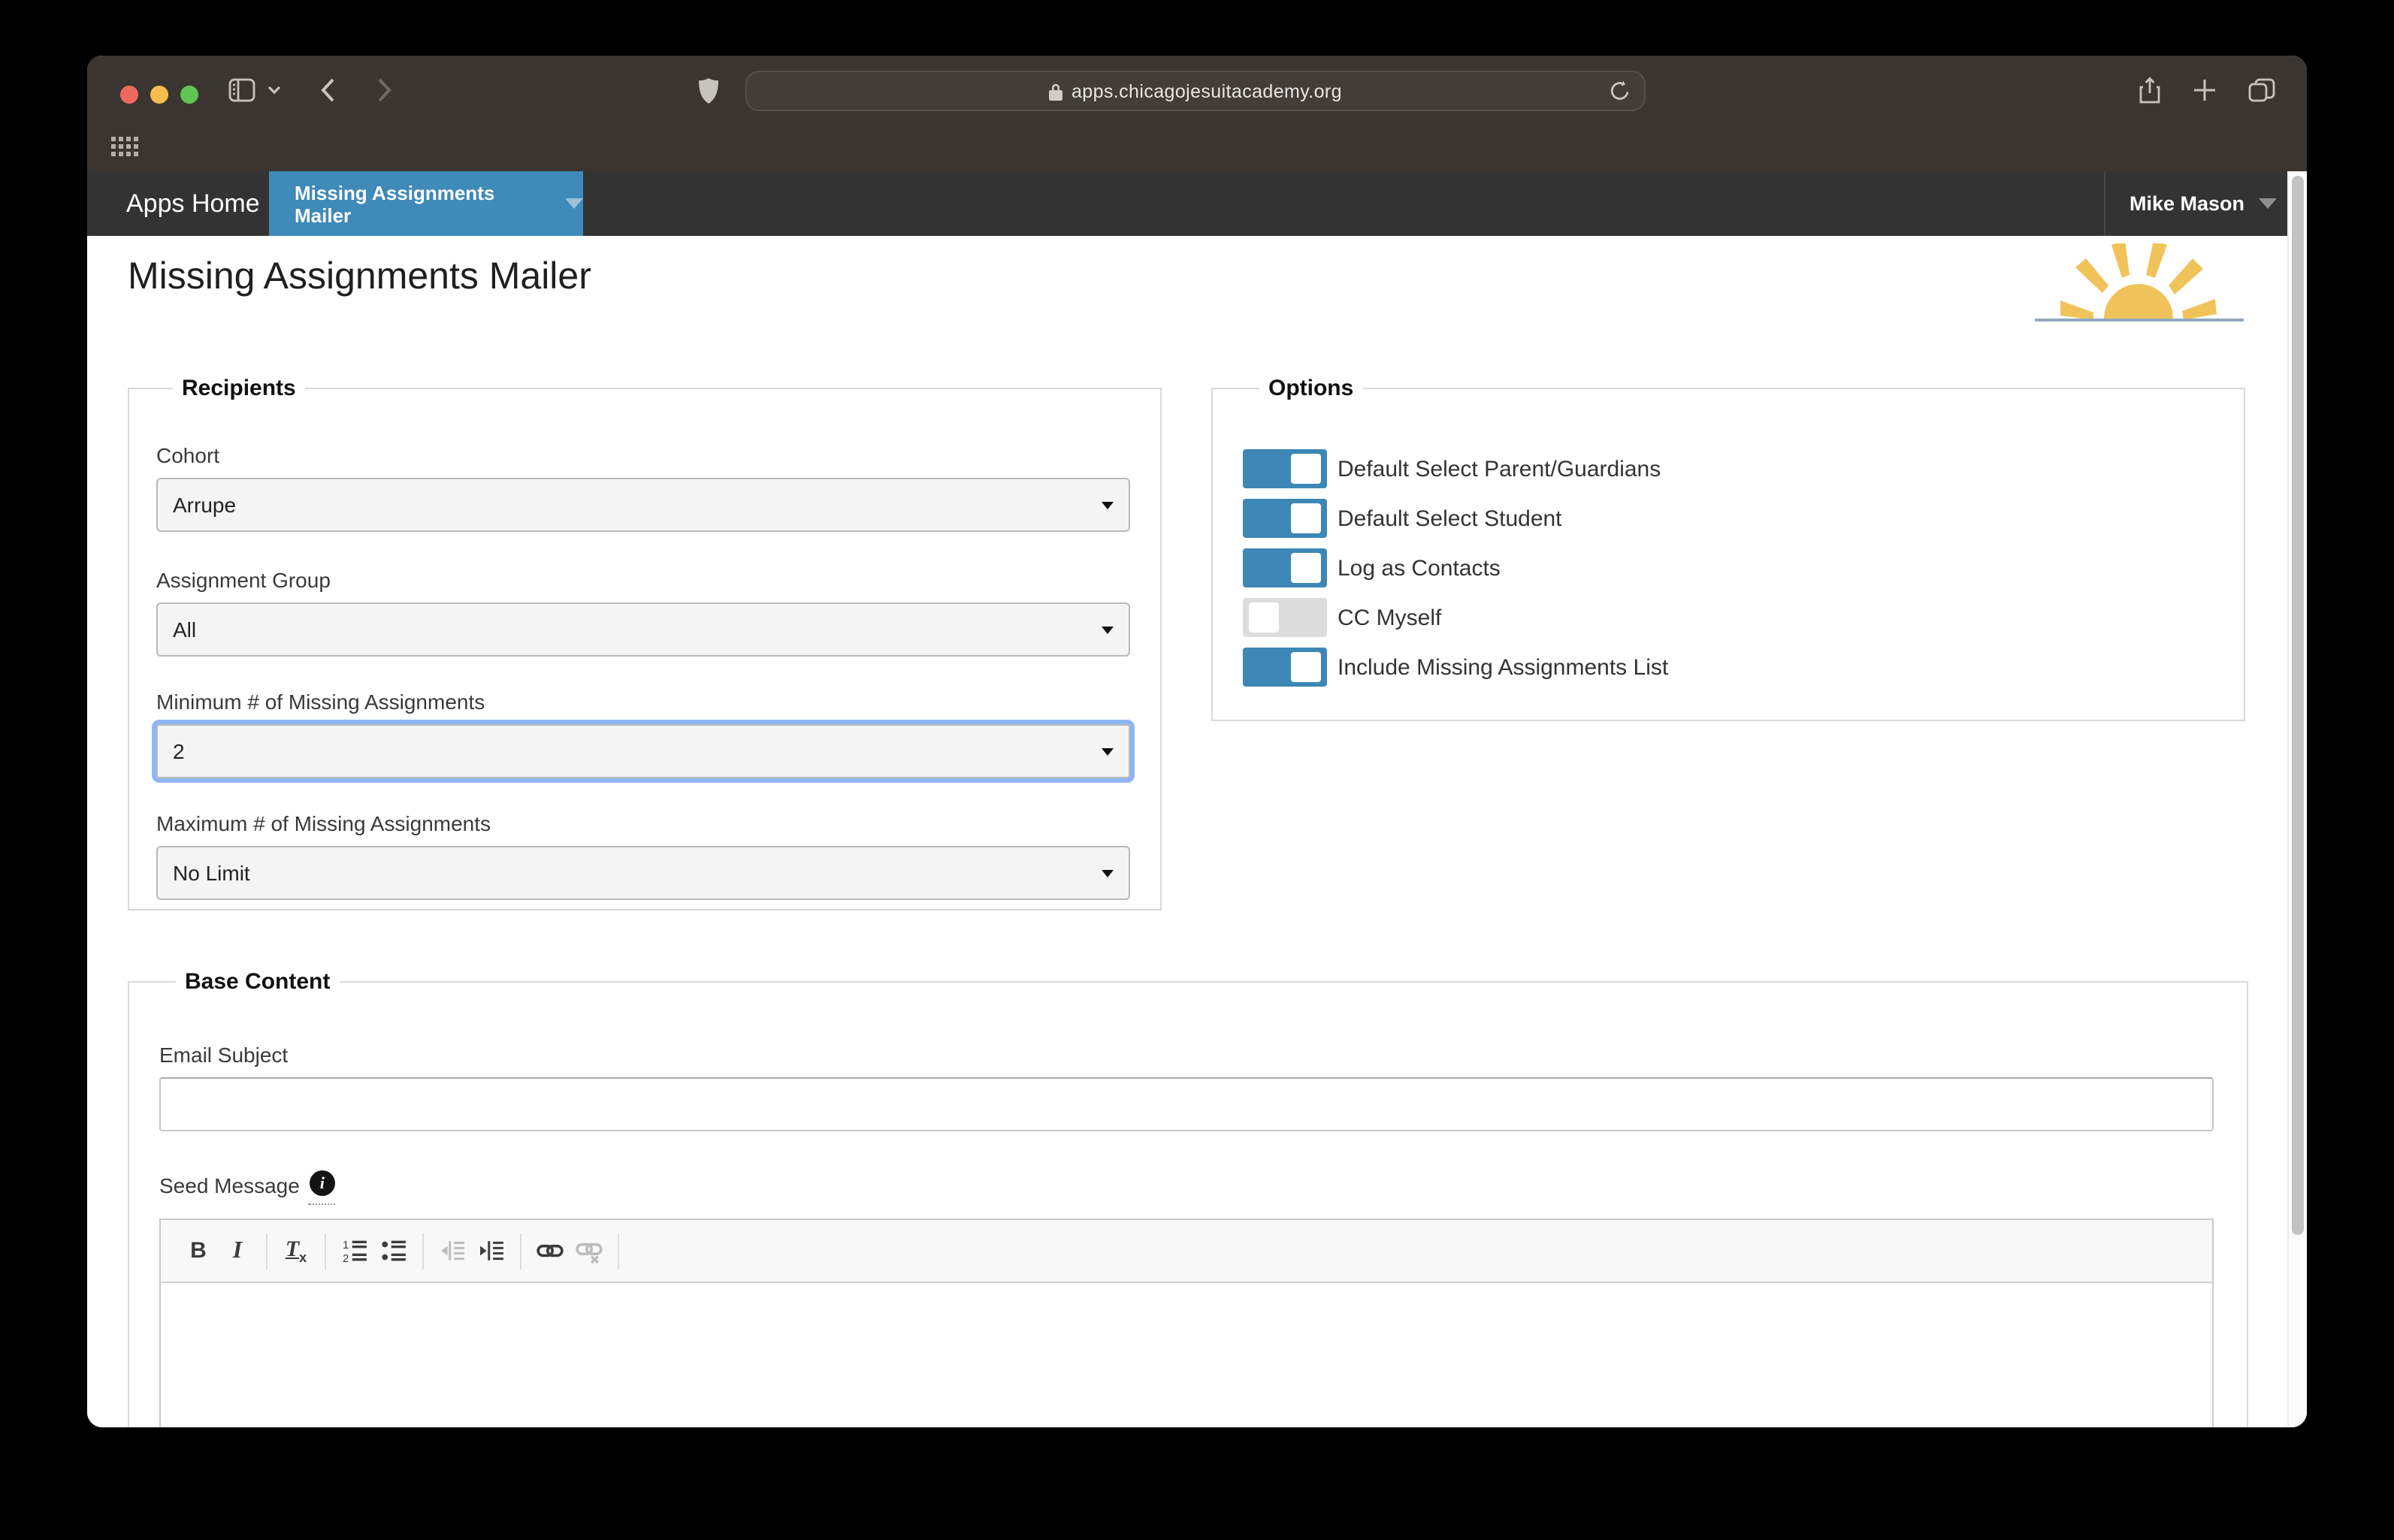 This screenshot has height=1540, width=2394. Describe the element at coordinates (229, 1185) in the screenshot. I see `seed-message-label: Seed Message` at that location.